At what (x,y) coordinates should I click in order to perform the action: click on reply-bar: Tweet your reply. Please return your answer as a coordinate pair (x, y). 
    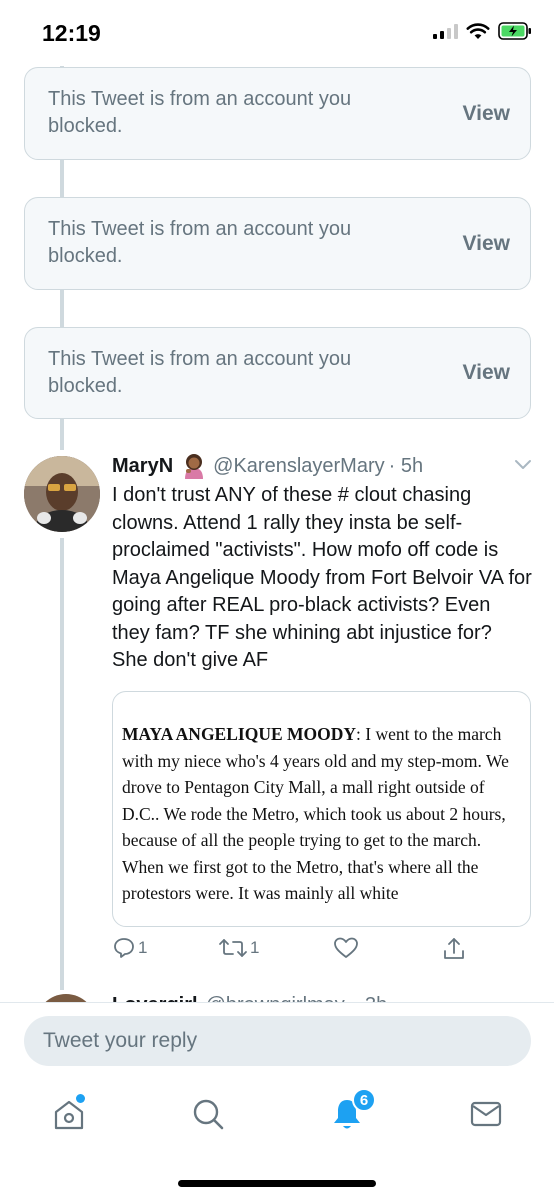
    Looking at the image, I should click on (277, 1040).